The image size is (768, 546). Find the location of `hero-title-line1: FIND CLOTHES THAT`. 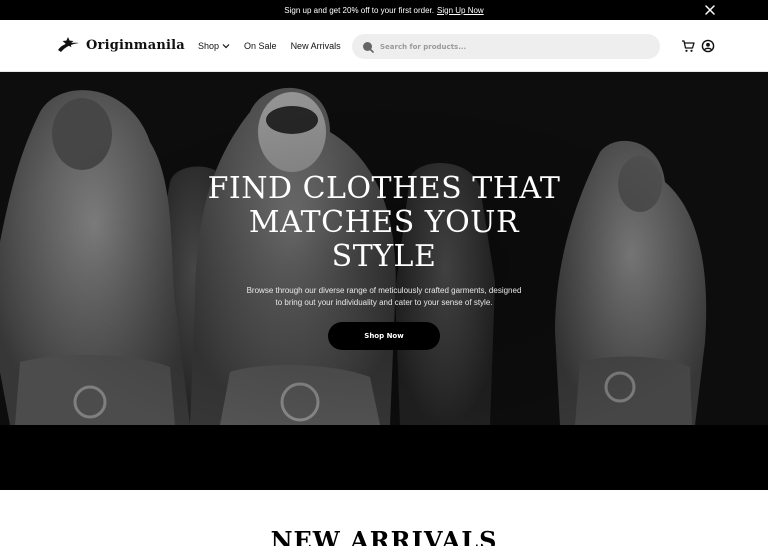

hero-title-line1: FIND CLOTHES THAT is located at coordinates (384, 188).